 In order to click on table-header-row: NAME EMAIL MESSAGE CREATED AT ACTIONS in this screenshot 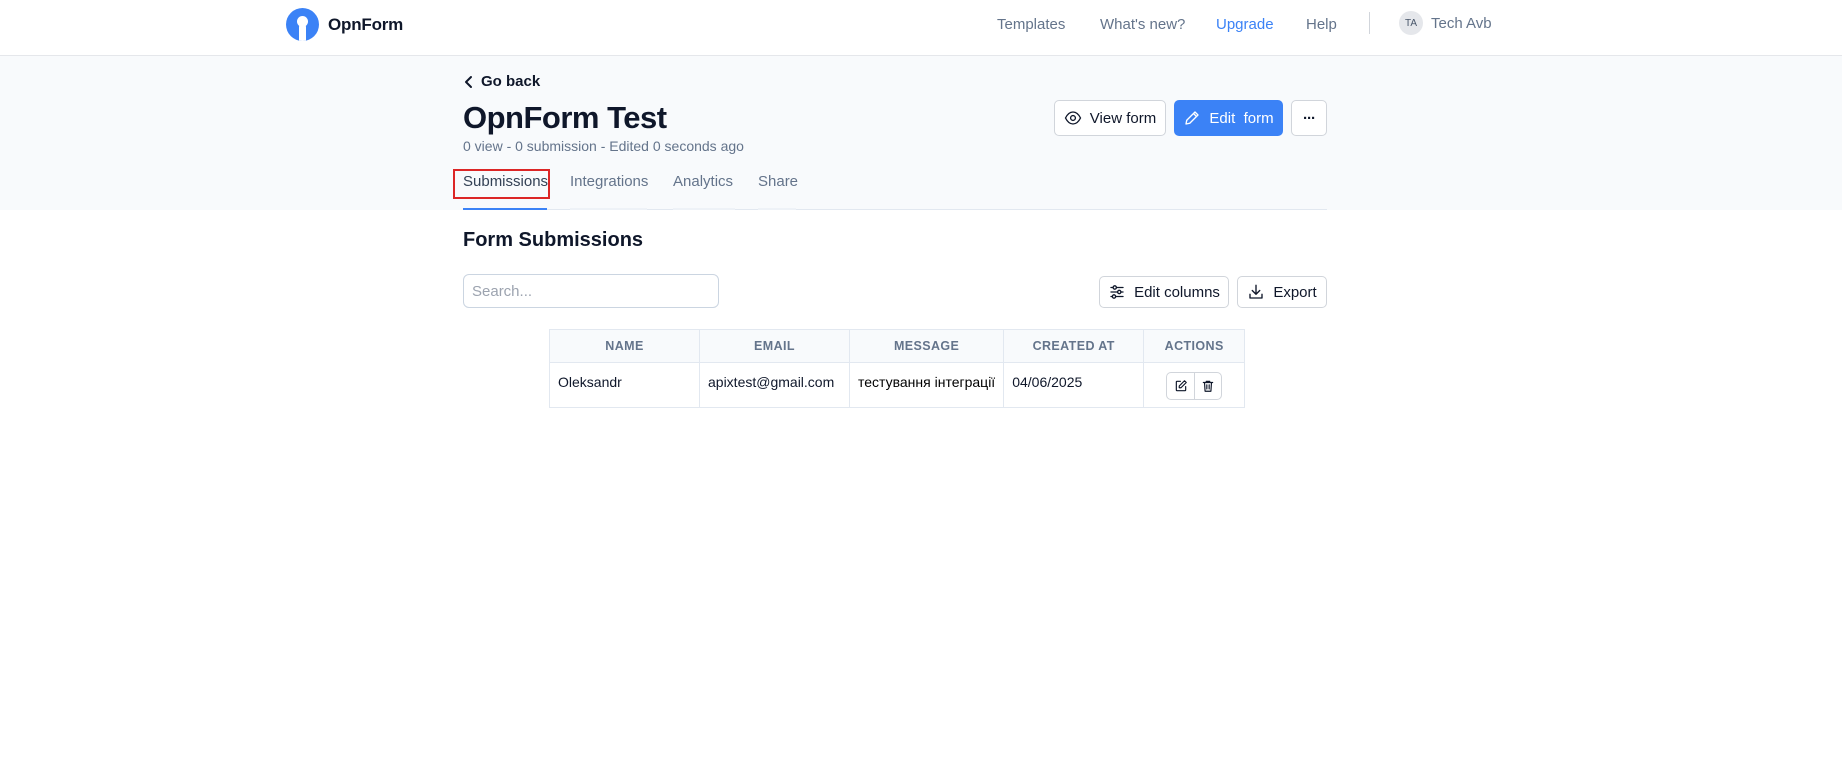, I will do `click(897, 346)`.